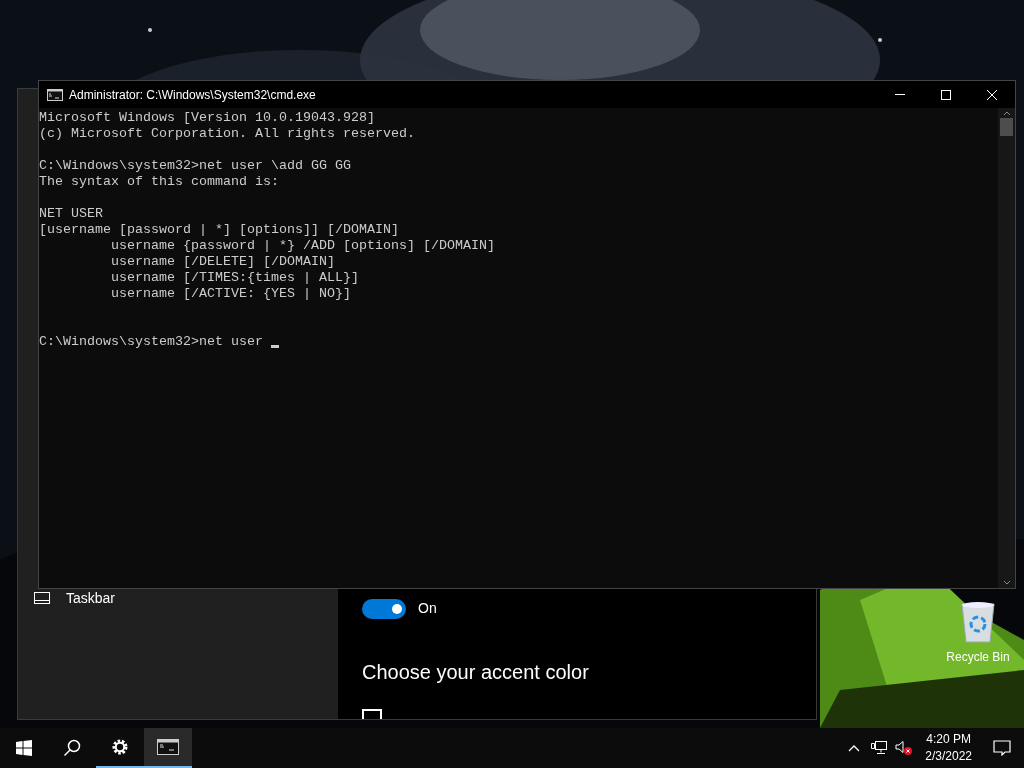  What do you see at coordinates (42, 598) in the screenshot?
I see `taskbar-icon` at bounding box center [42, 598].